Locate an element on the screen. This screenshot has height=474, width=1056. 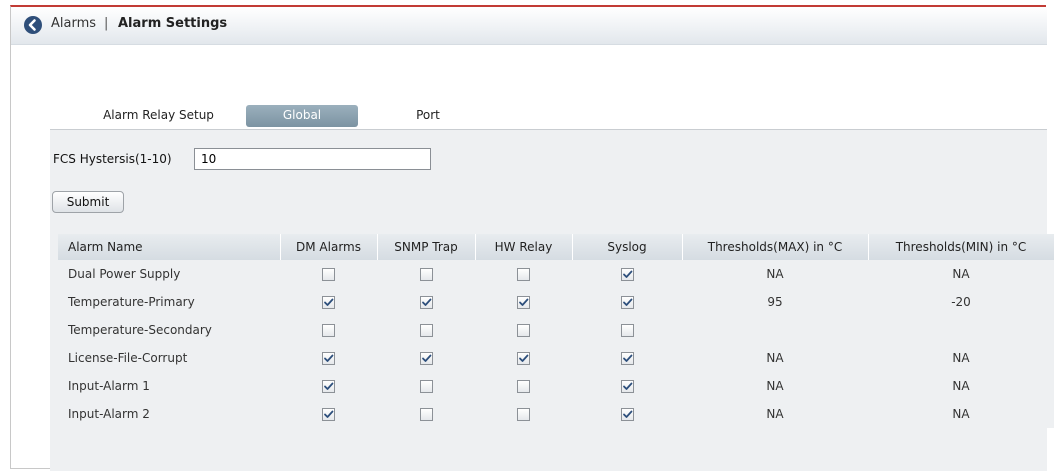
table-row: License-File-Corrupt NA NA is located at coordinates (556, 358).